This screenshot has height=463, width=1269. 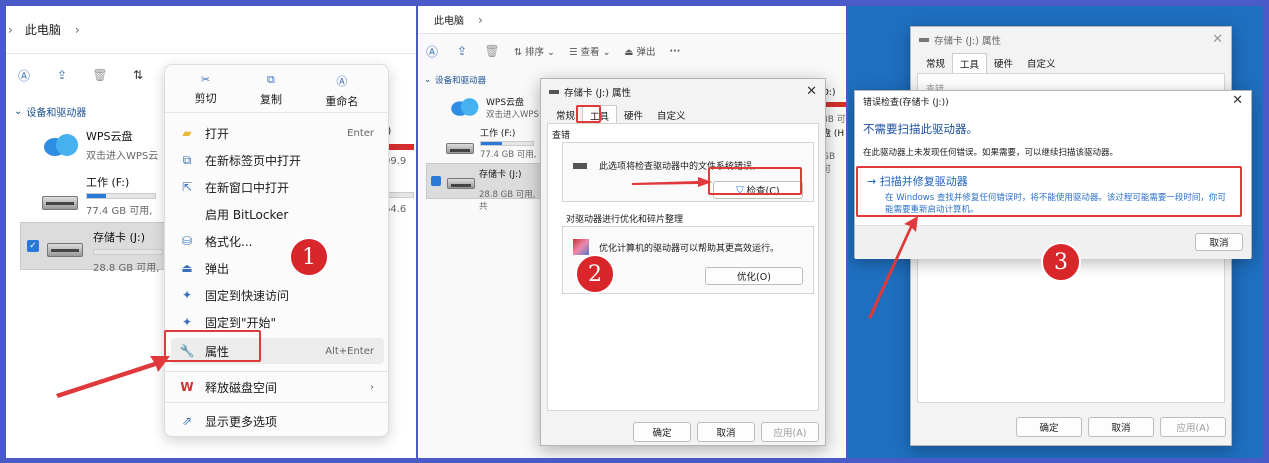 I want to click on menu-open: ▰ 打开 Enter, so click(x=277, y=133).